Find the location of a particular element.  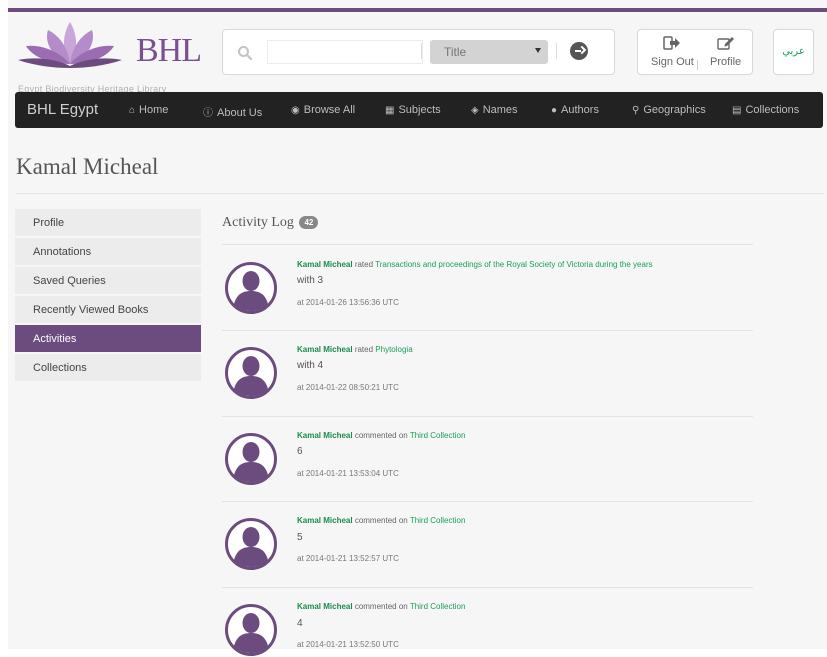

search-bar: Title is located at coordinates (418, 52).